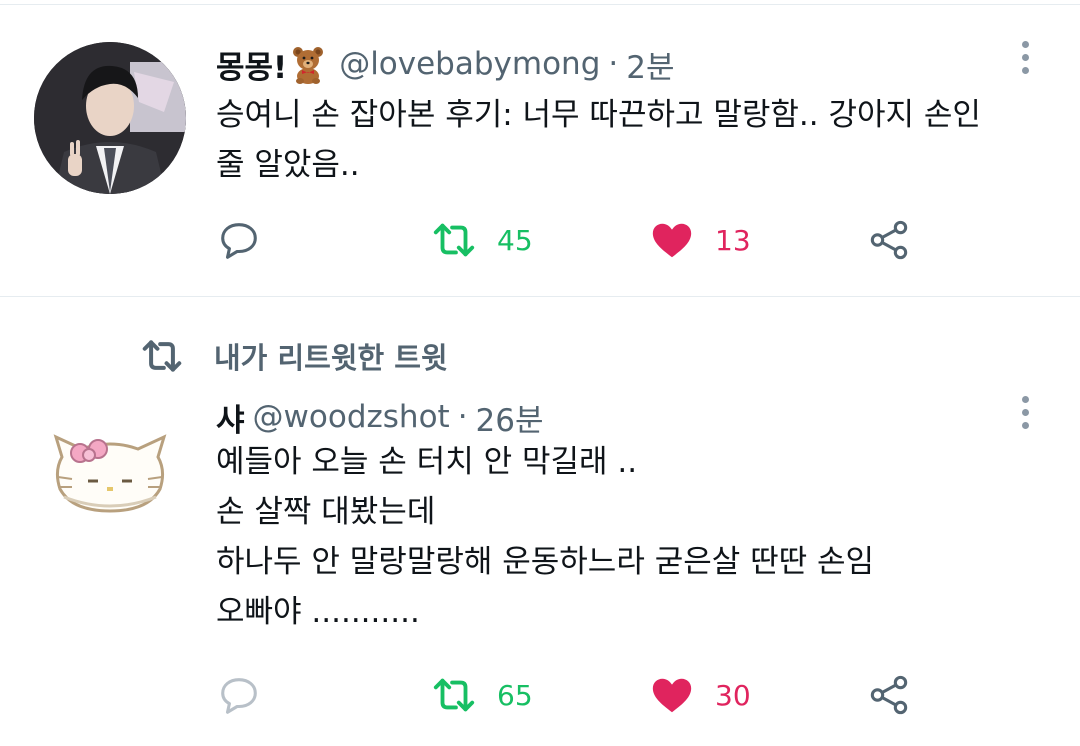 This screenshot has height=746, width=1080. I want to click on avatar, so click(110, 118).